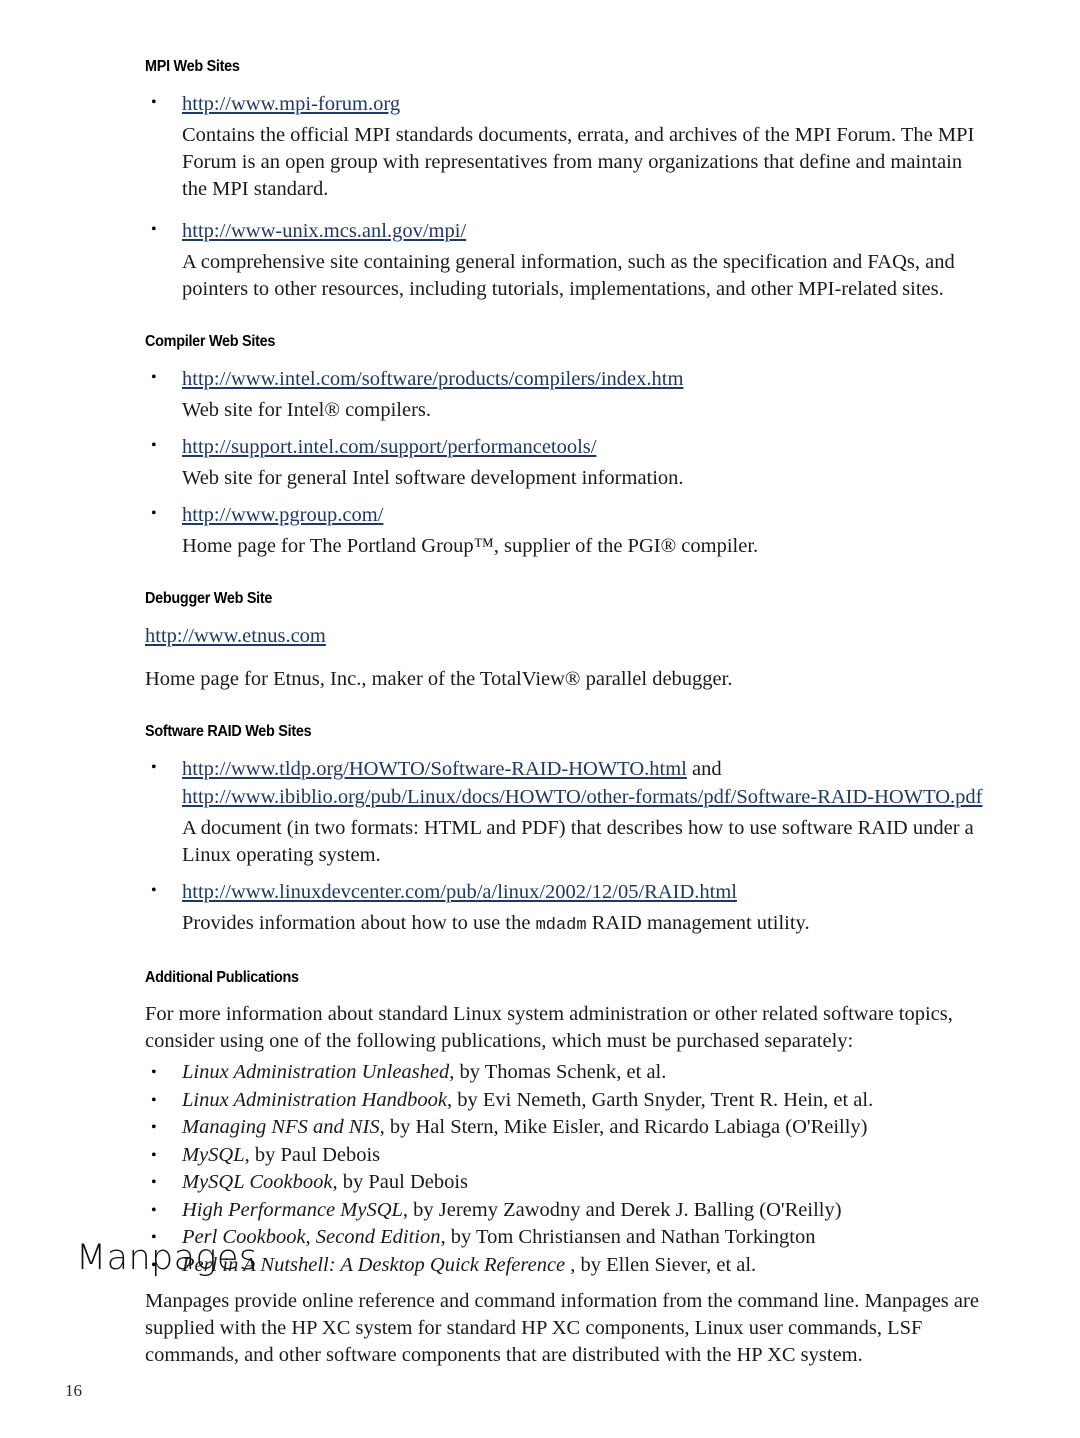 Image resolution: width=1080 pixels, height=1438 pixels. What do you see at coordinates (316, 1072) in the screenshot?
I see `publication-title: Linux Administration Unleashed` at bounding box center [316, 1072].